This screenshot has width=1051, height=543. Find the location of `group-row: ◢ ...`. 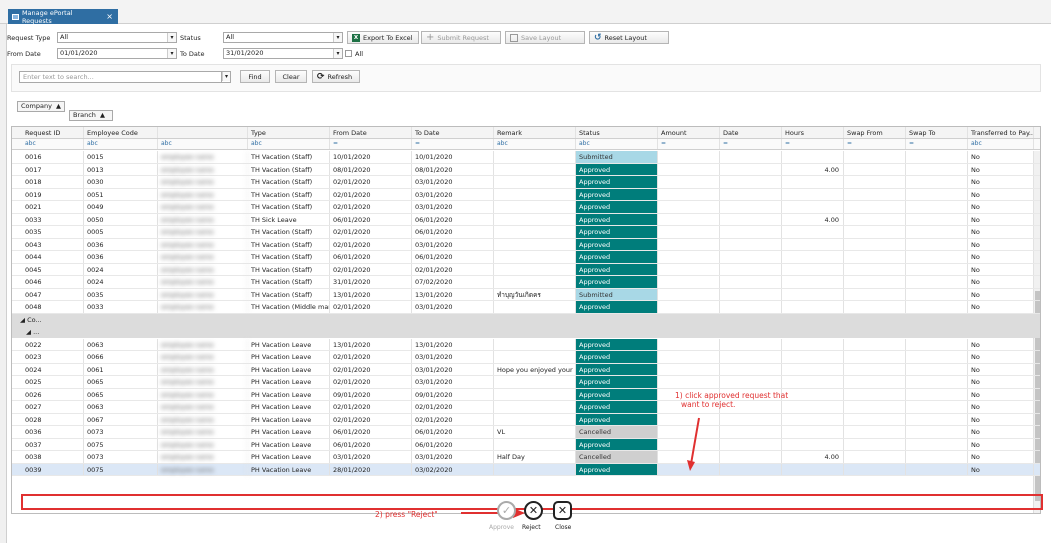

group-row: ◢ ... is located at coordinates (526, 332).